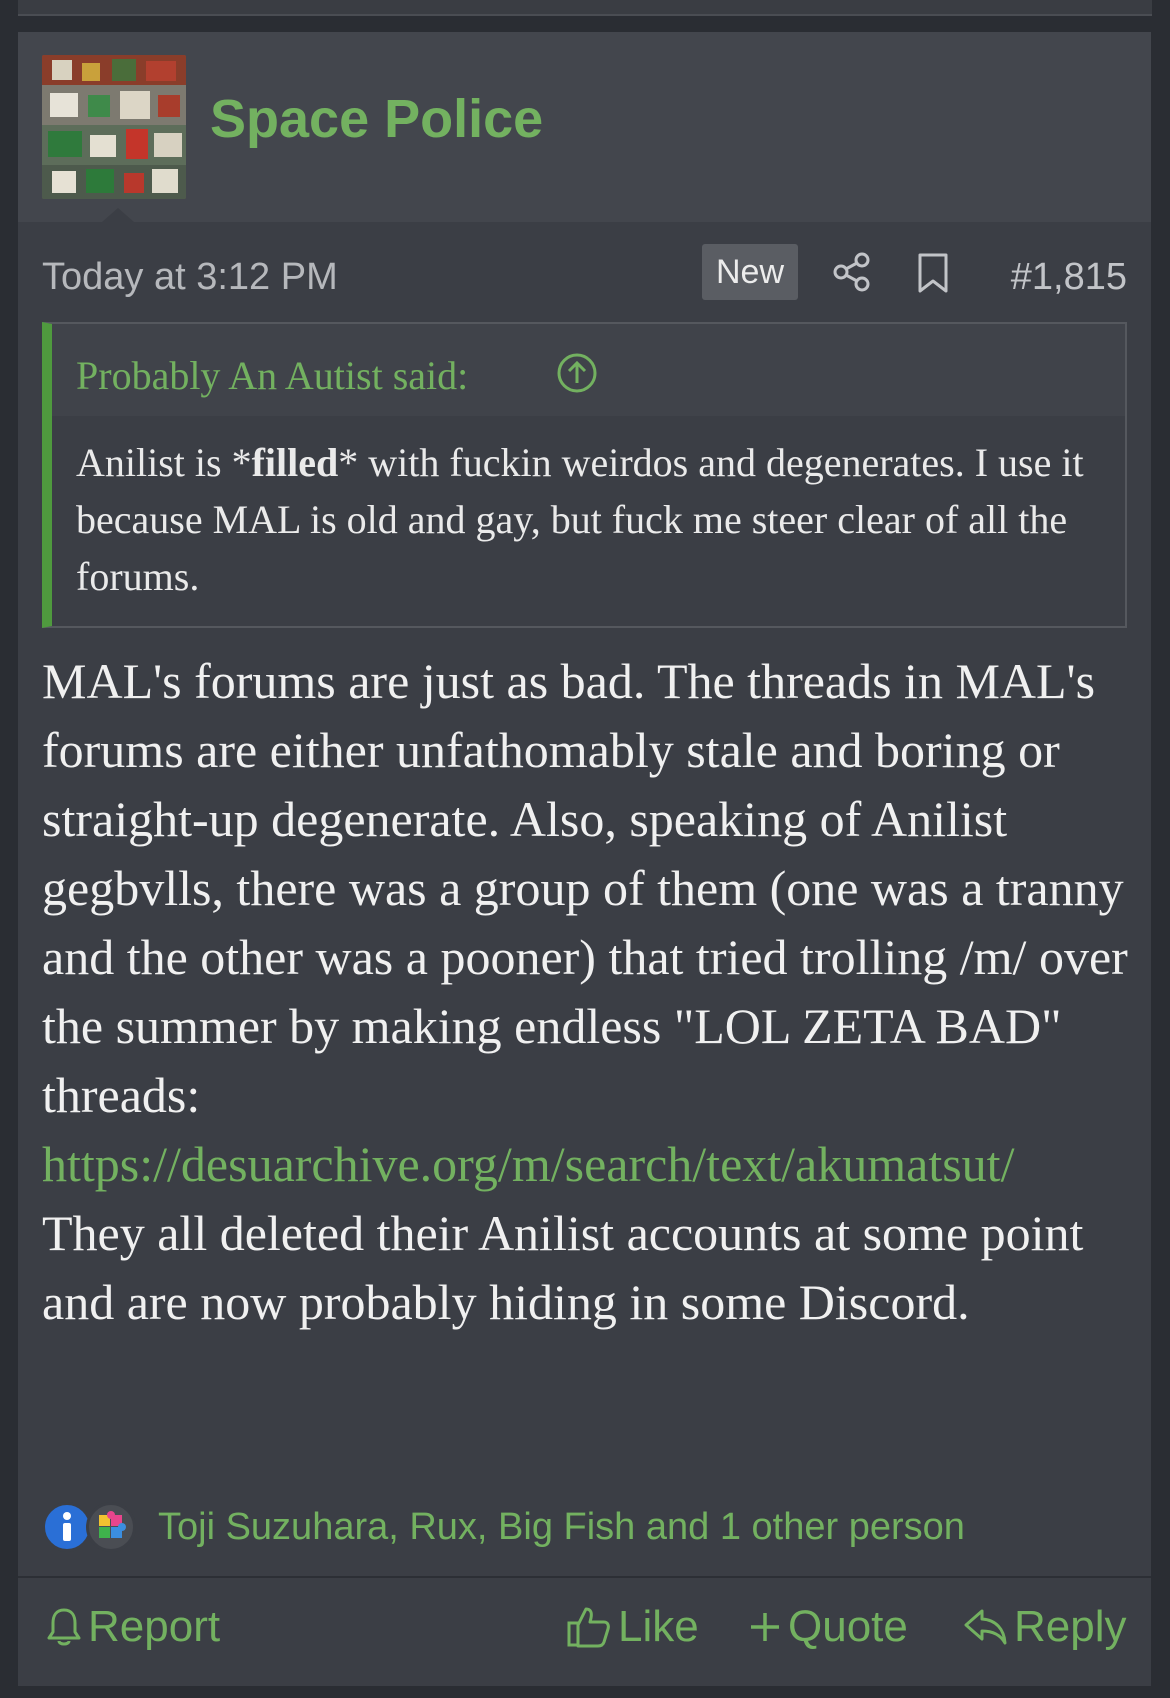 The image size is (1170, 1698). What do you see at coordinates (848, 1626) in the screenshot?
I see `quote-label: Quote` at bounding box center [848, 1626].